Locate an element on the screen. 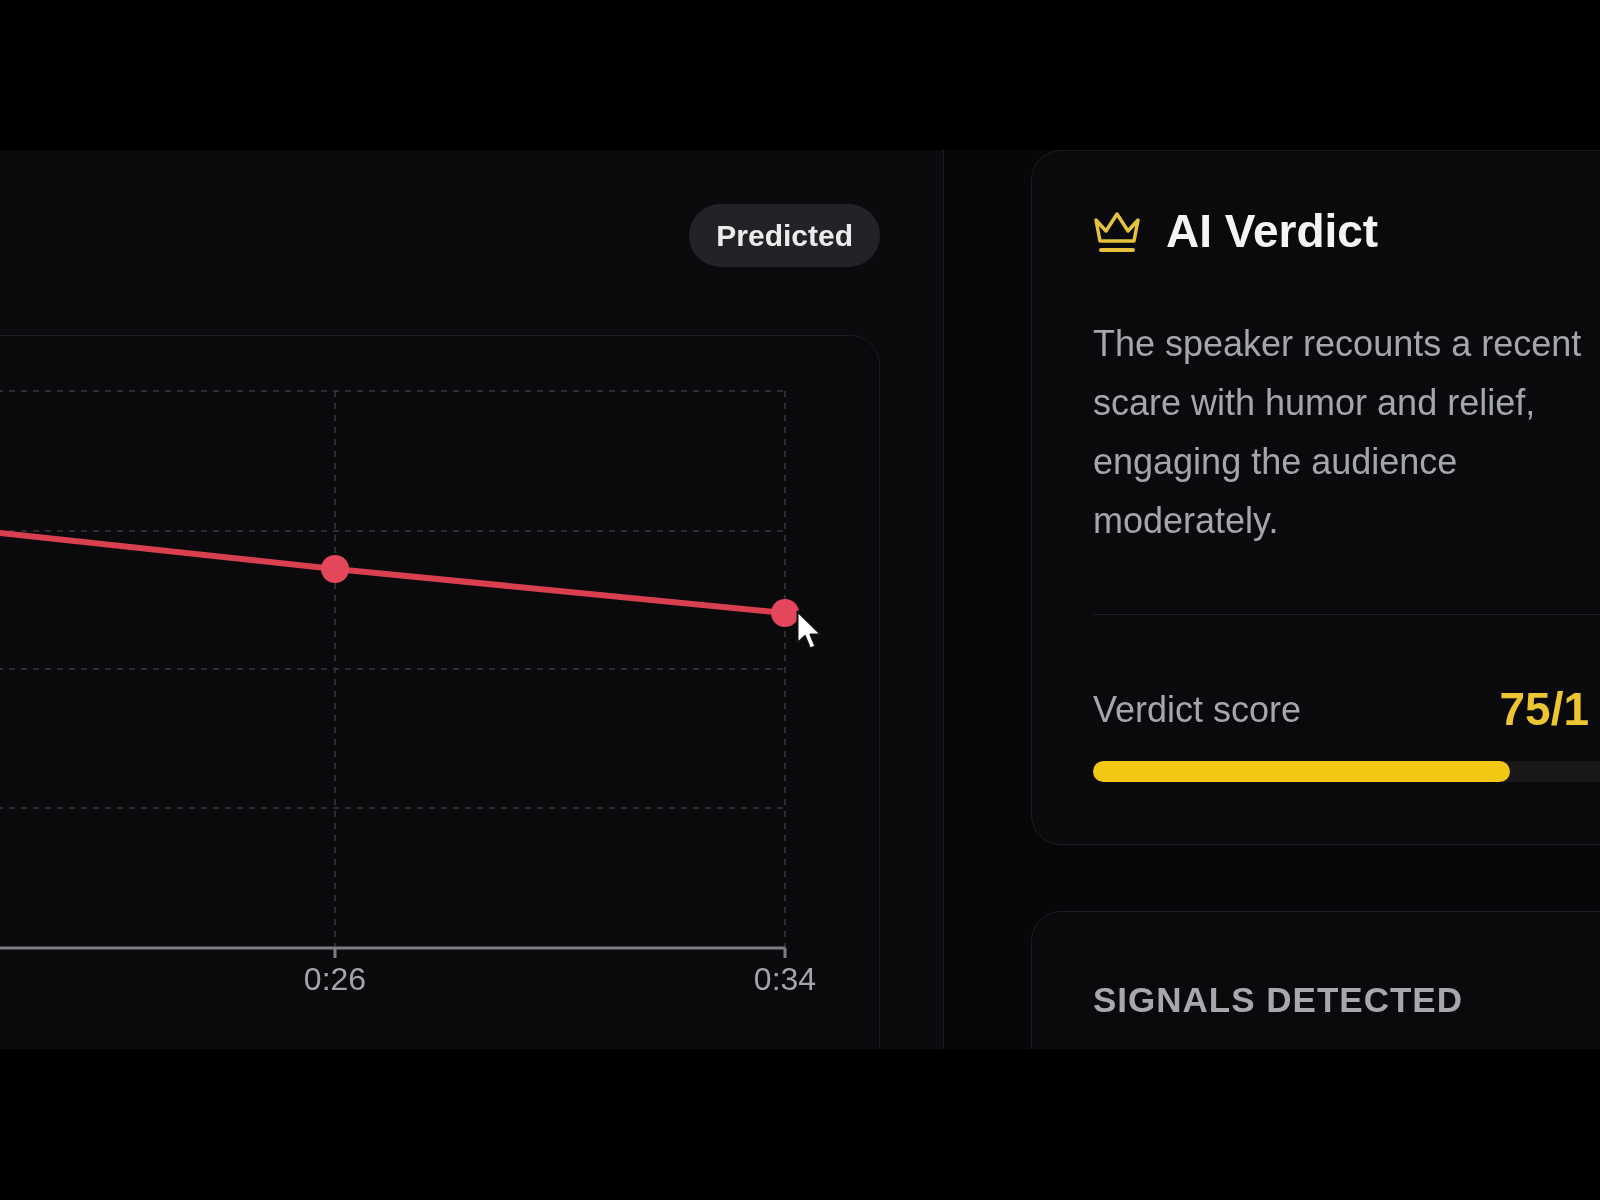 Image resolution: width=1600 pixels, height=1200 pixels. verdict-summary: The speaker recounts a recent scare with humor and relief, engaging the audience moderately. is located at coordinates (1338, 432).